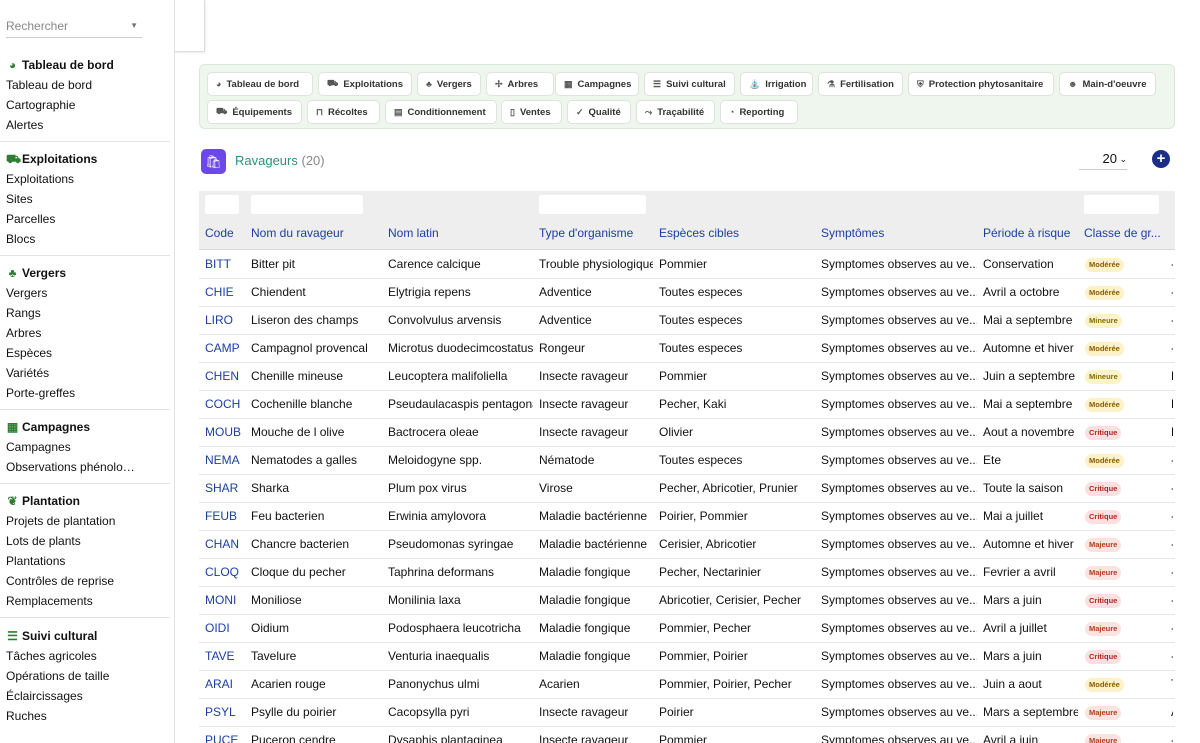  What do you see at coordinates (225, 657) in the screenshot?
I see `row-code-link: TAVE` at bounding box center [225, 657].